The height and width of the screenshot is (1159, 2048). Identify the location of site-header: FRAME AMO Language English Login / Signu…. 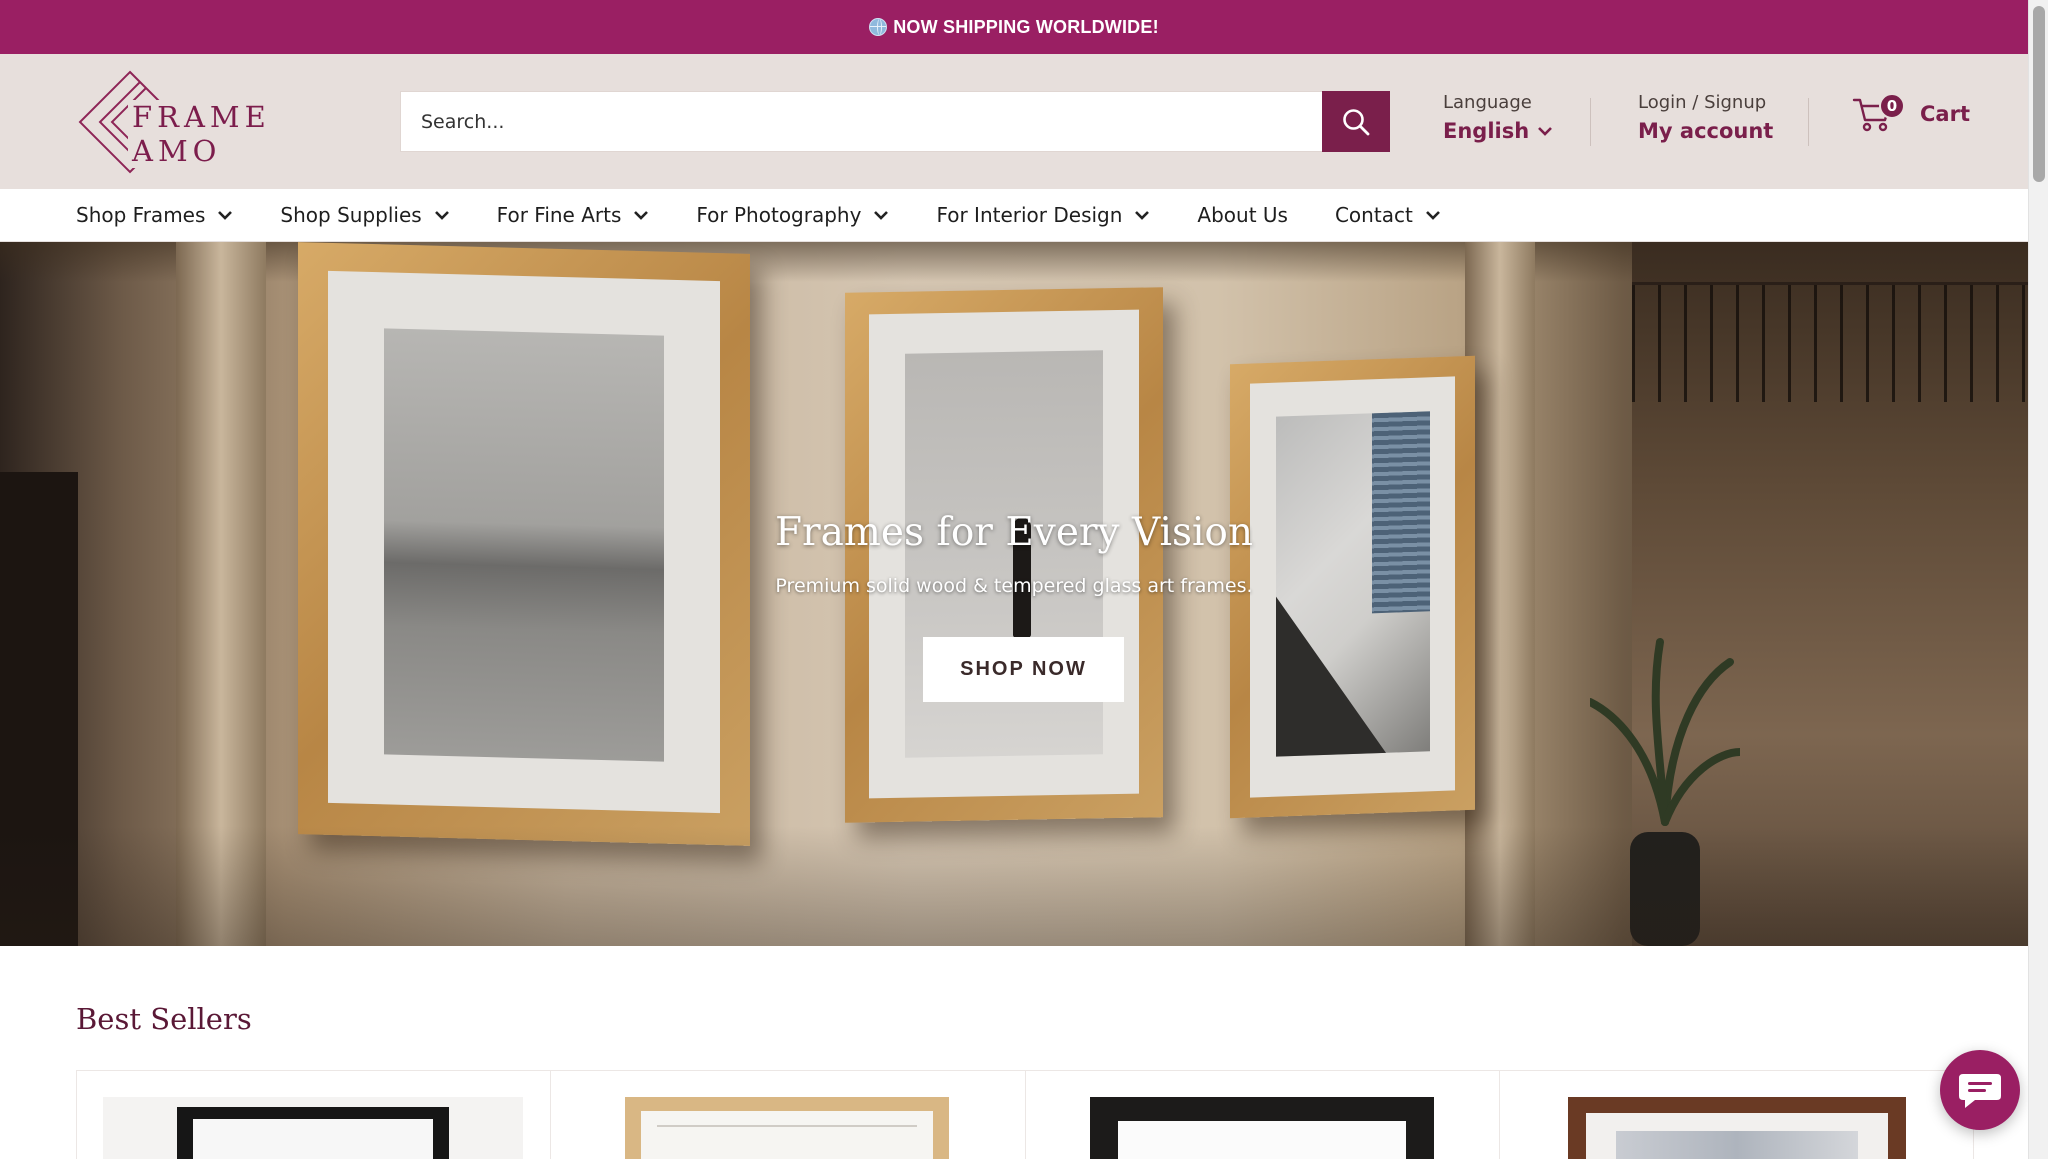
(1014, 121).